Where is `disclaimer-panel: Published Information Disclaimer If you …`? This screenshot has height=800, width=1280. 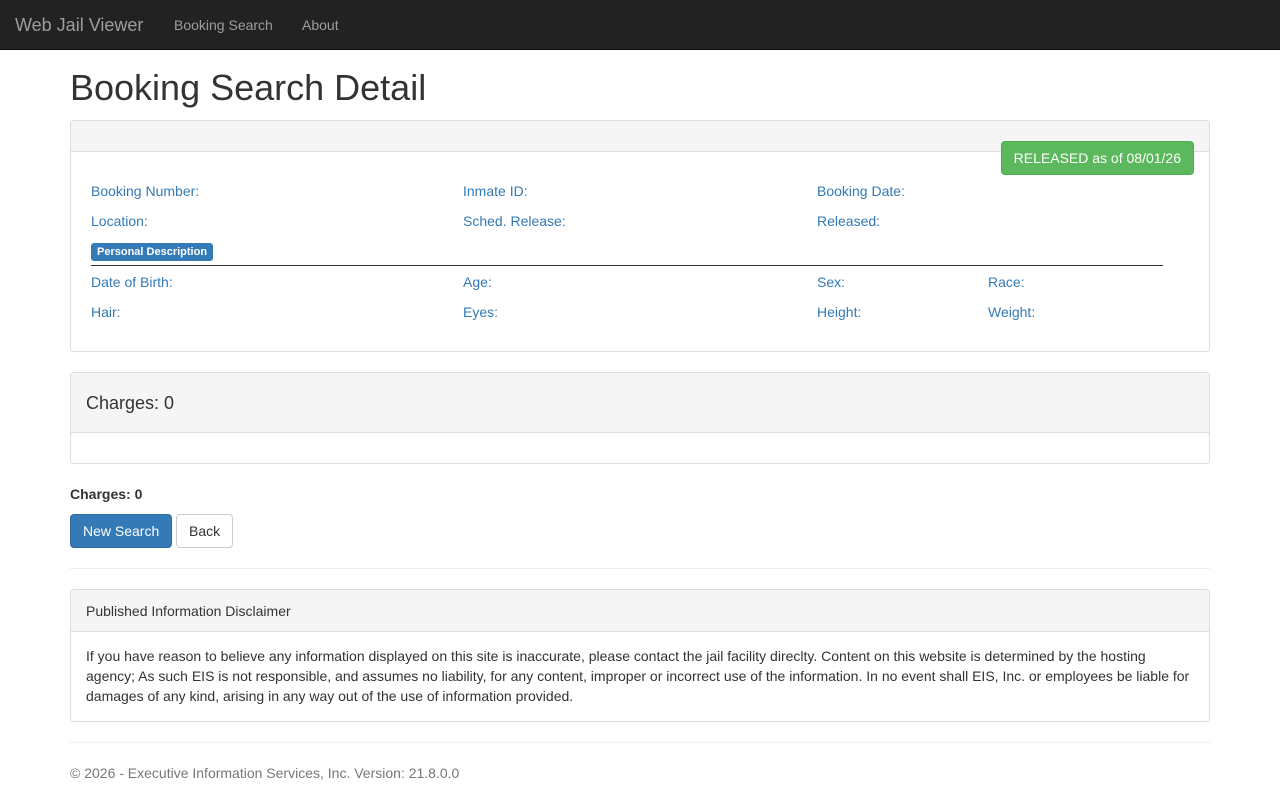
disclaimer-panel: Published Information Disclaimer If you … is located at coordinates (640, 655).